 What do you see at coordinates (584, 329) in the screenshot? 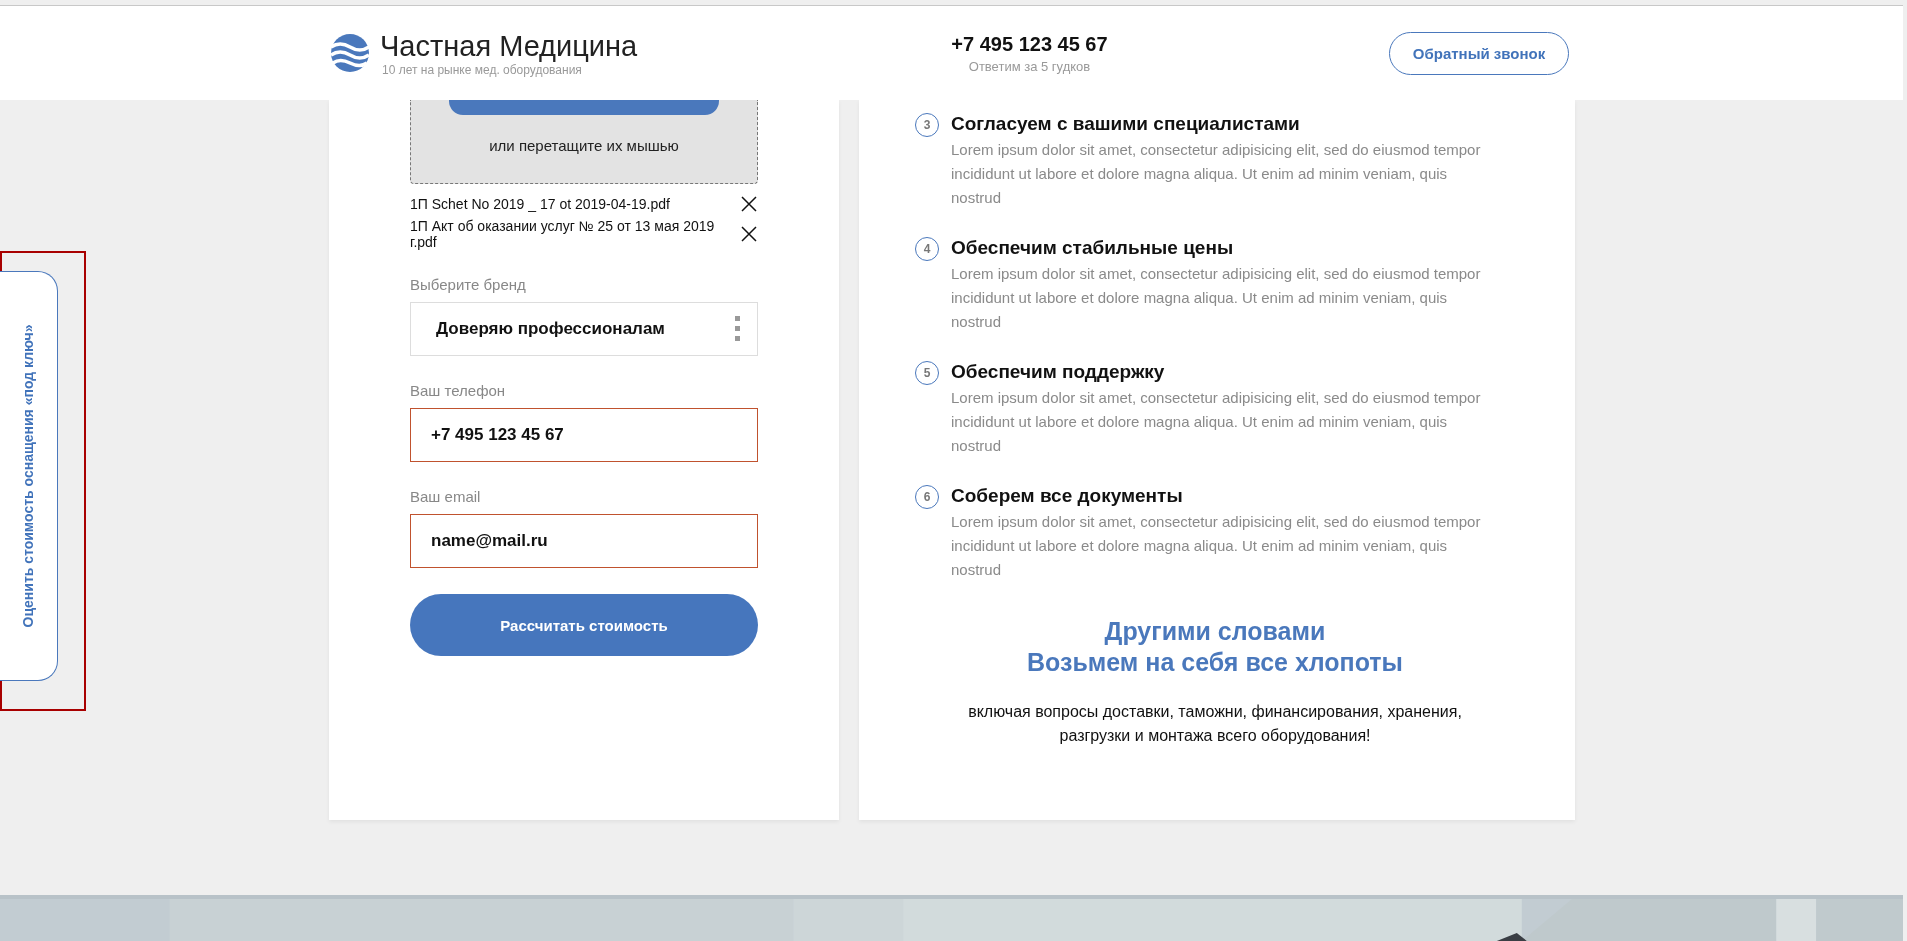
I see `brand-select: Доверяю профессионалам` at bounding box center [584, 329].